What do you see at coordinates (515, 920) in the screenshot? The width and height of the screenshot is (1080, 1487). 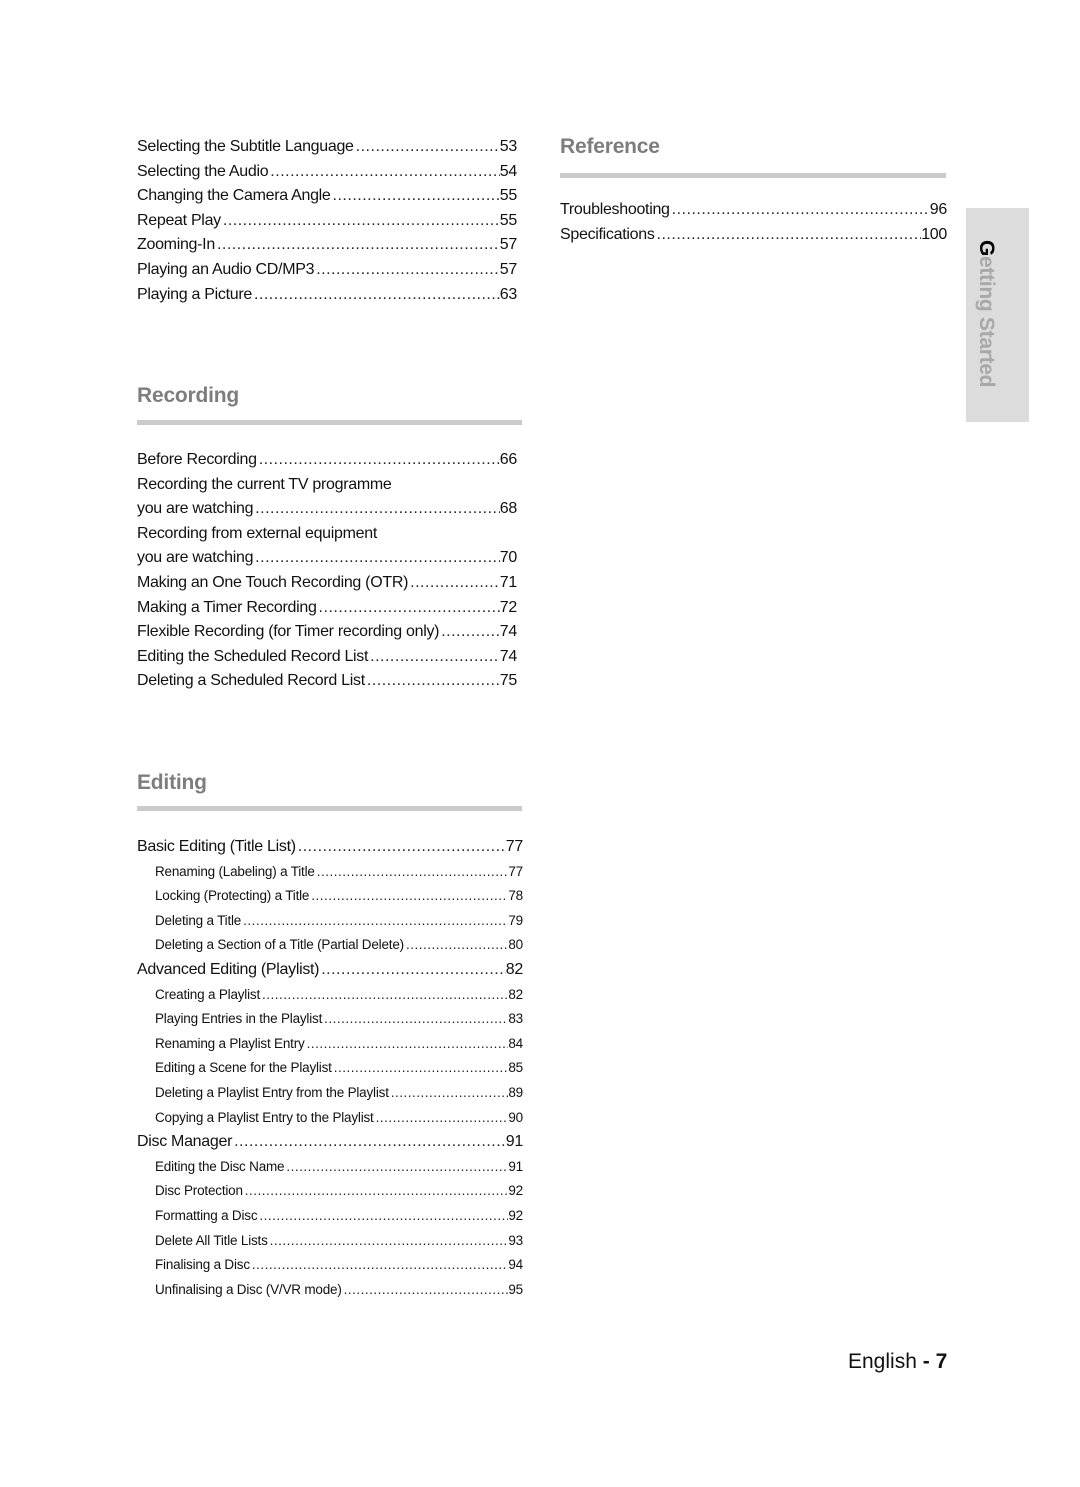 I see `toc-entry-page: 79` at bounding box center [515, 920].